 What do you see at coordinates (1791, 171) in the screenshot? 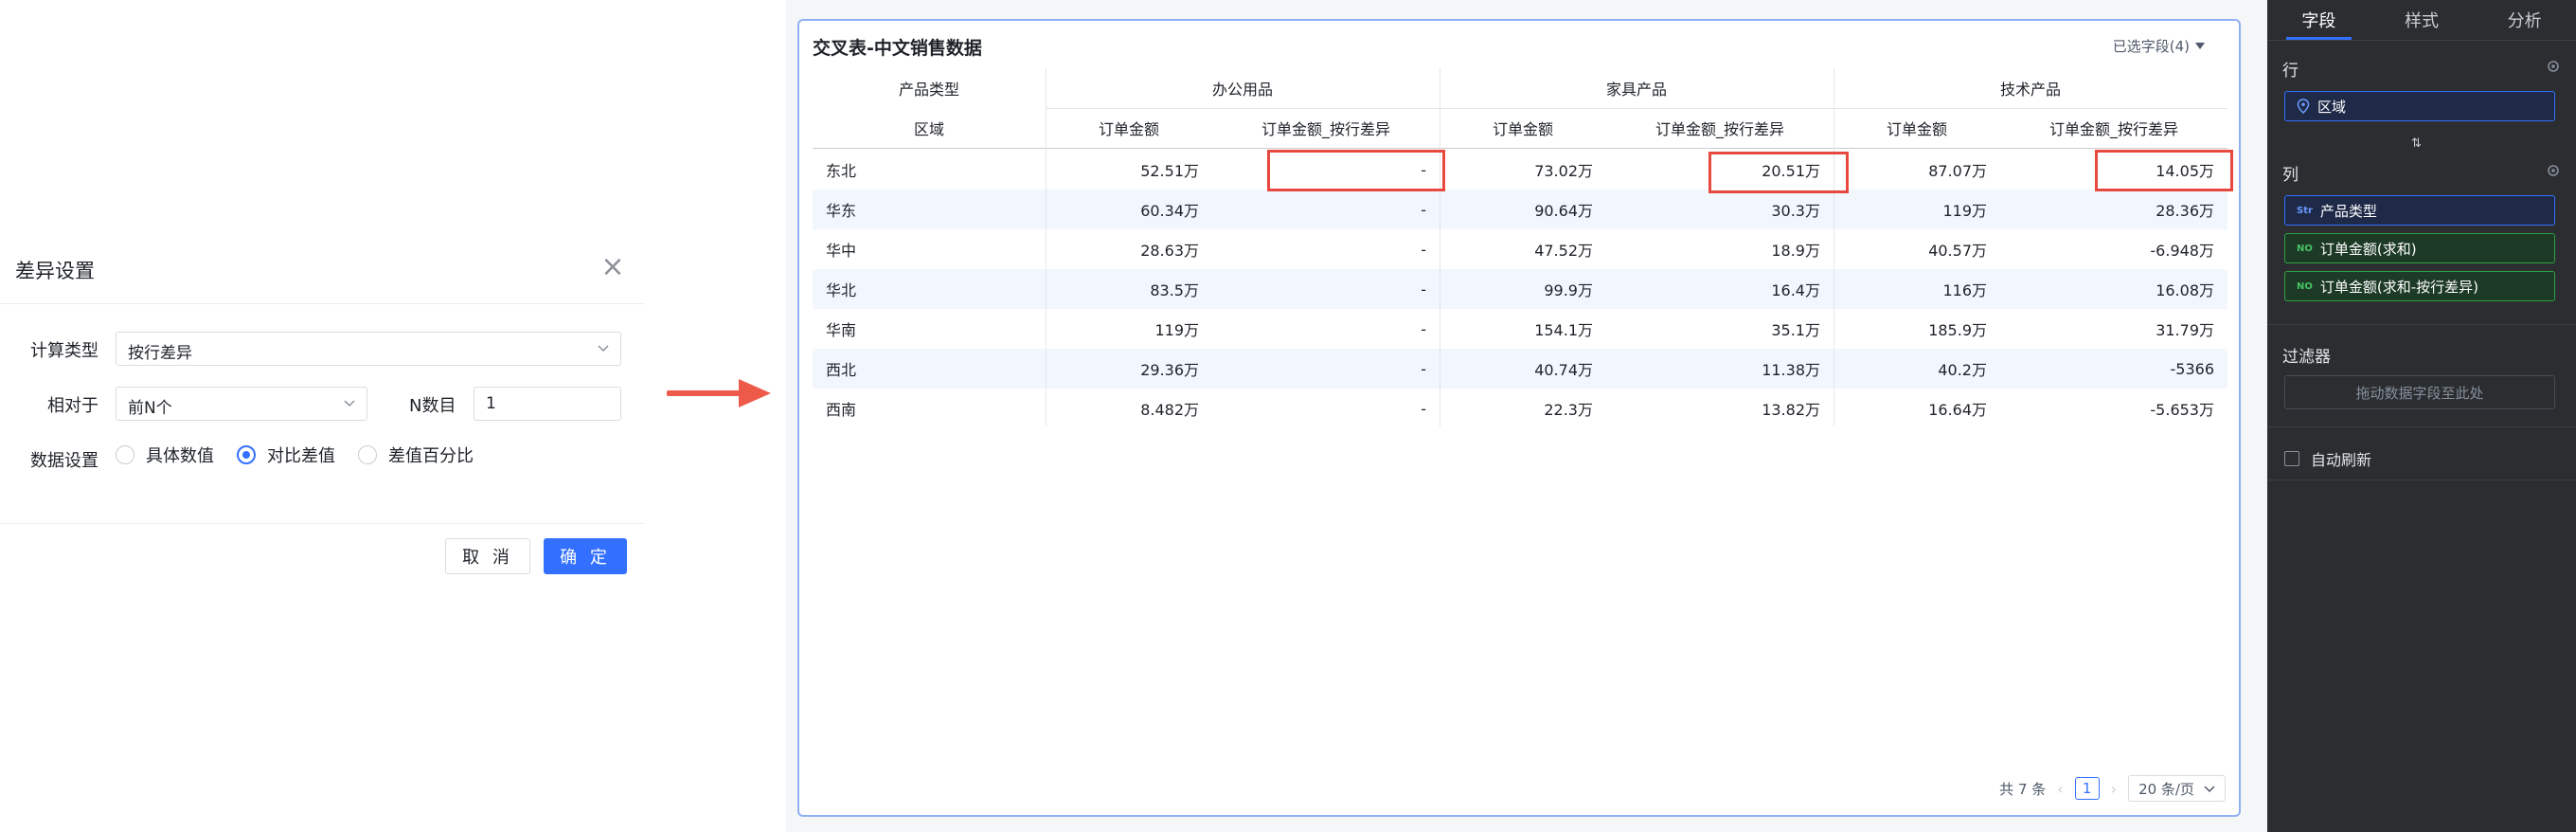
I see `diff-cell: 20.51万` at bounding box center [1791, 171].